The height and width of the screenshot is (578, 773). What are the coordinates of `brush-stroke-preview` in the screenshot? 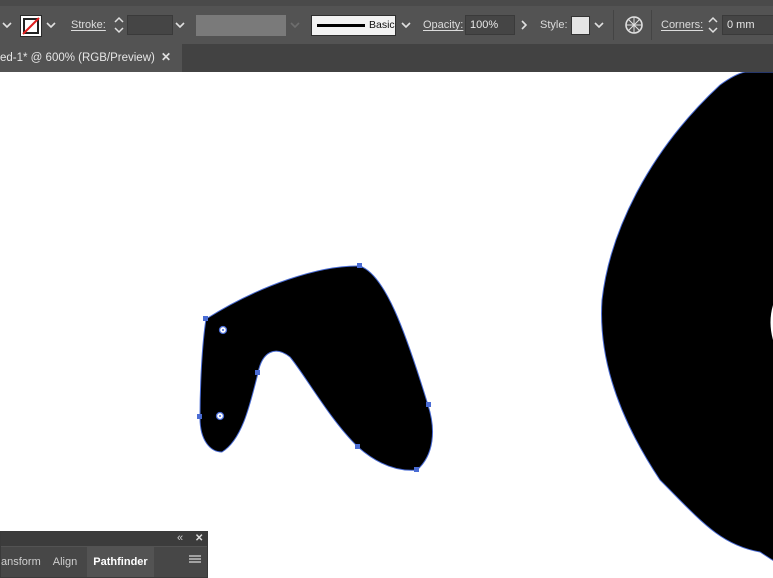 It's located at (341, 25).